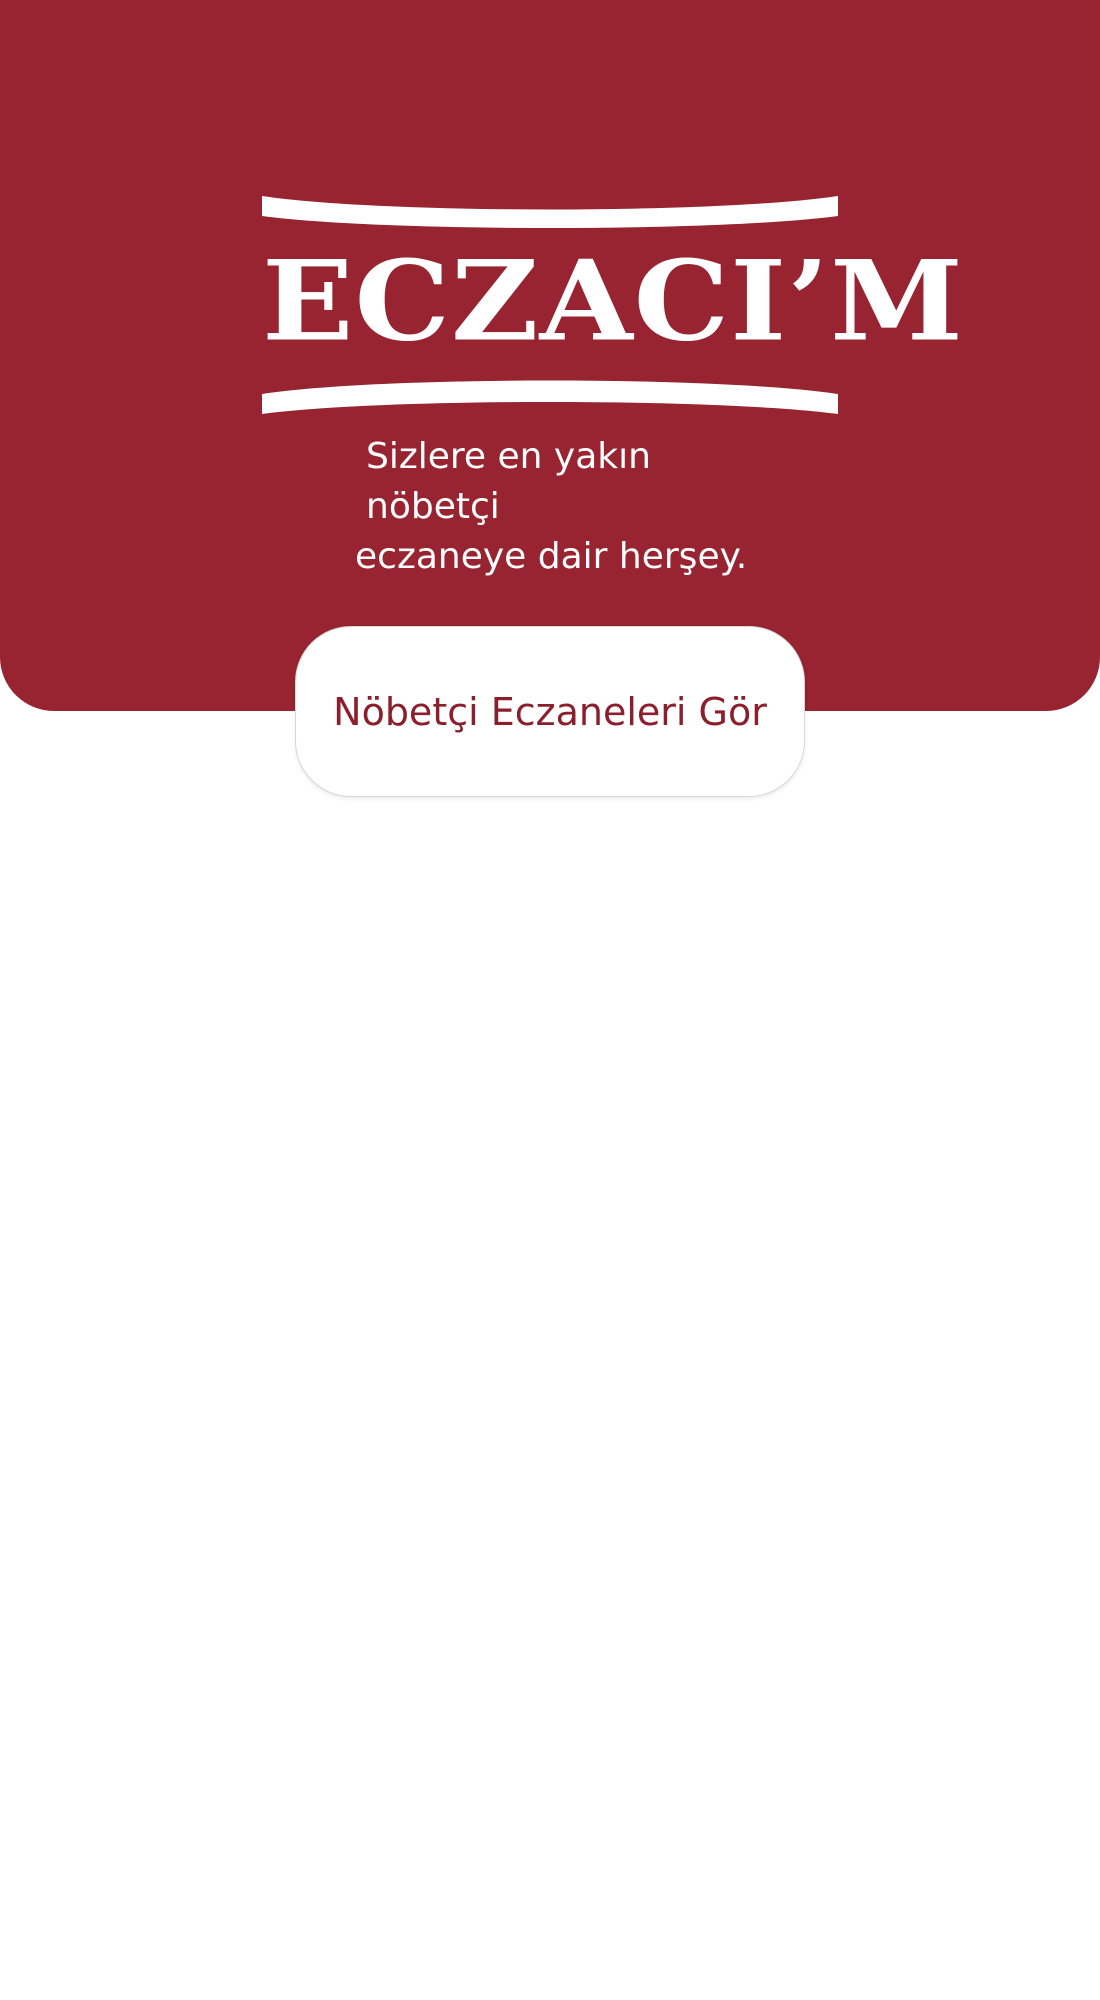  I want to click on tagline-line-2: eczaneye dair herşey., so click(551, 556).